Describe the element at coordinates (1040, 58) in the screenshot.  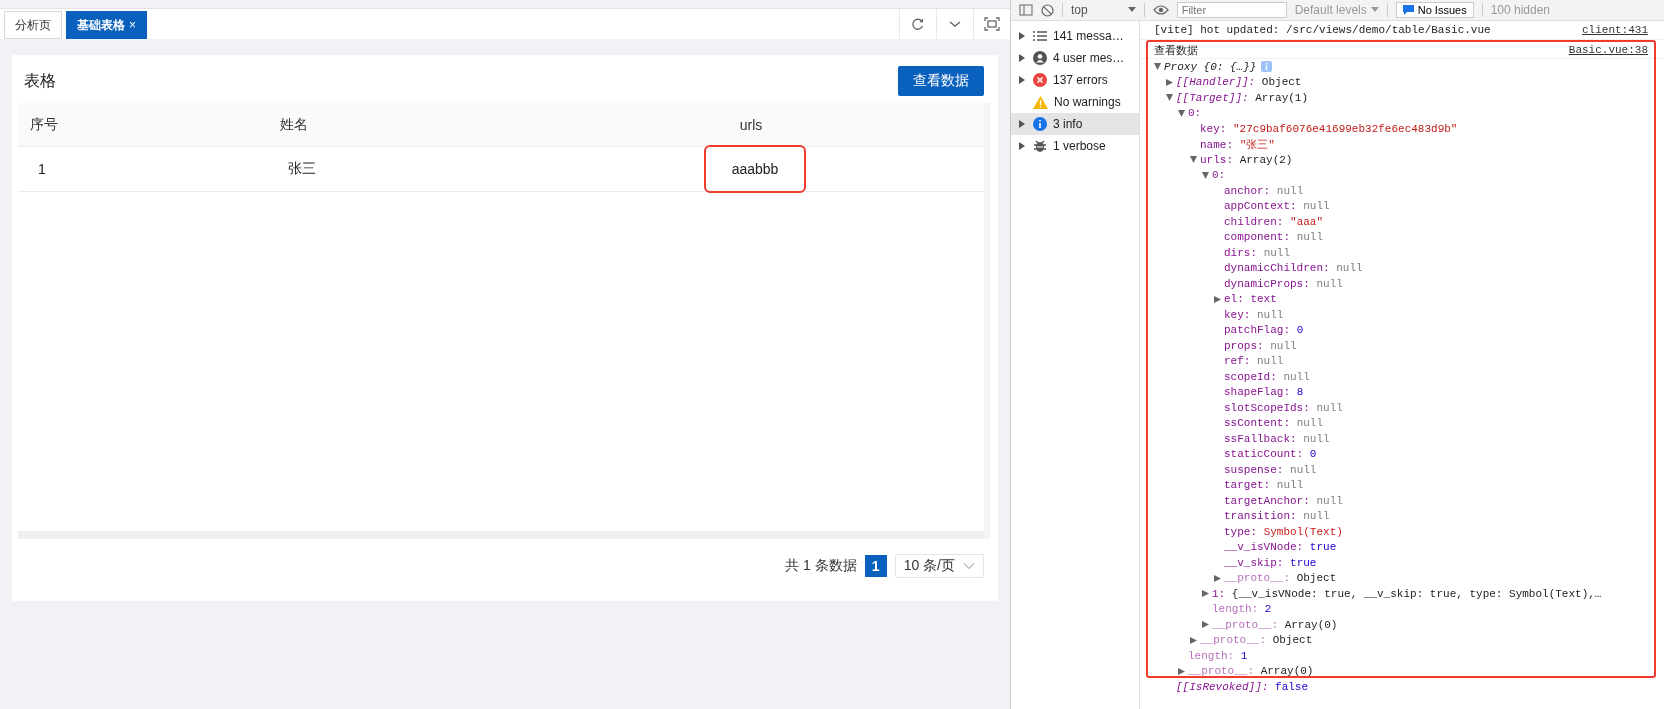
I see `user-icon` at that location.